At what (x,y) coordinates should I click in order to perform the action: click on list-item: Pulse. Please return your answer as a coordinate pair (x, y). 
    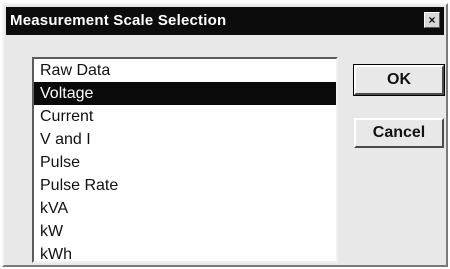
    Looking at the image, I should click on (185, 162).